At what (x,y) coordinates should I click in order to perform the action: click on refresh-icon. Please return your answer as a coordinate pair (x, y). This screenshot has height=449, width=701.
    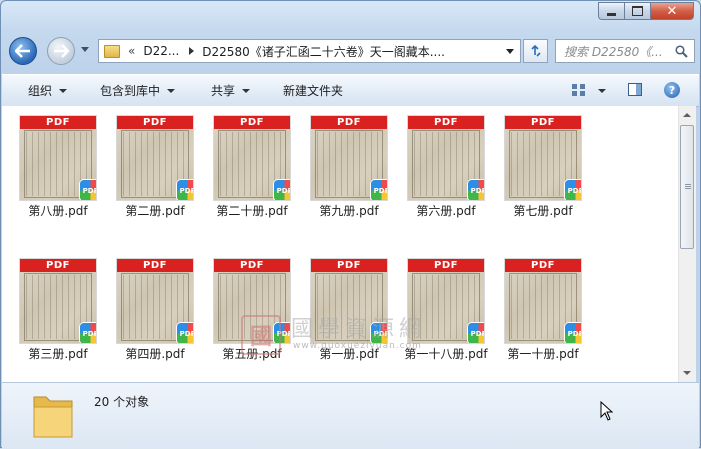
    Looking at the image, I should click on (535, 50).